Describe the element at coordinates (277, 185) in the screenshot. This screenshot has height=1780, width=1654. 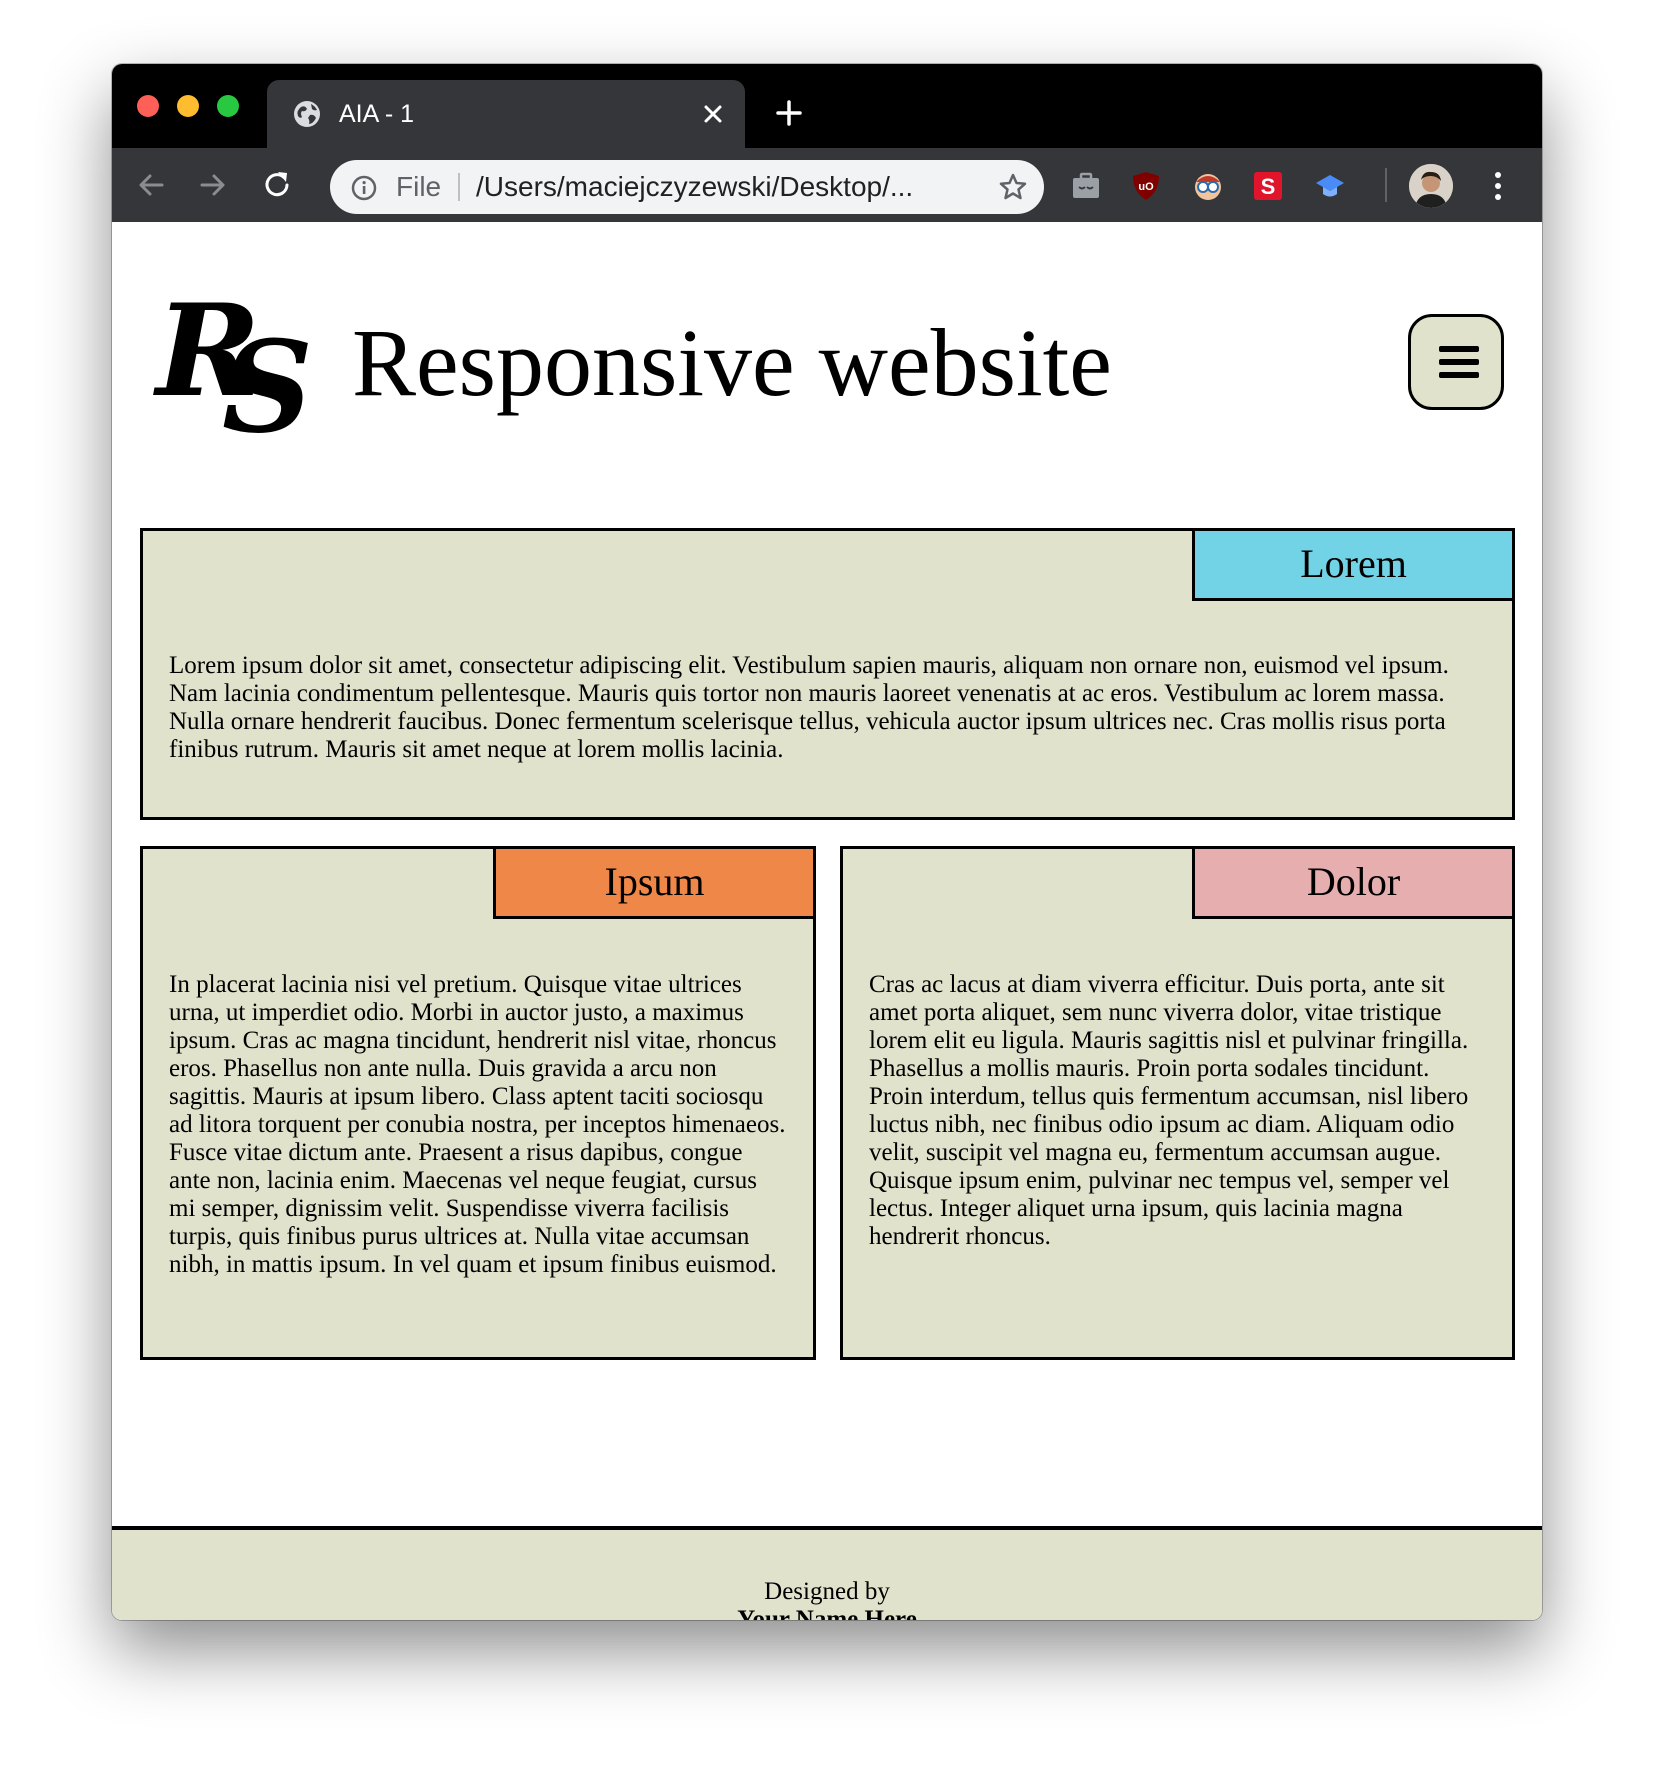
I see `reload-icon` at that location.